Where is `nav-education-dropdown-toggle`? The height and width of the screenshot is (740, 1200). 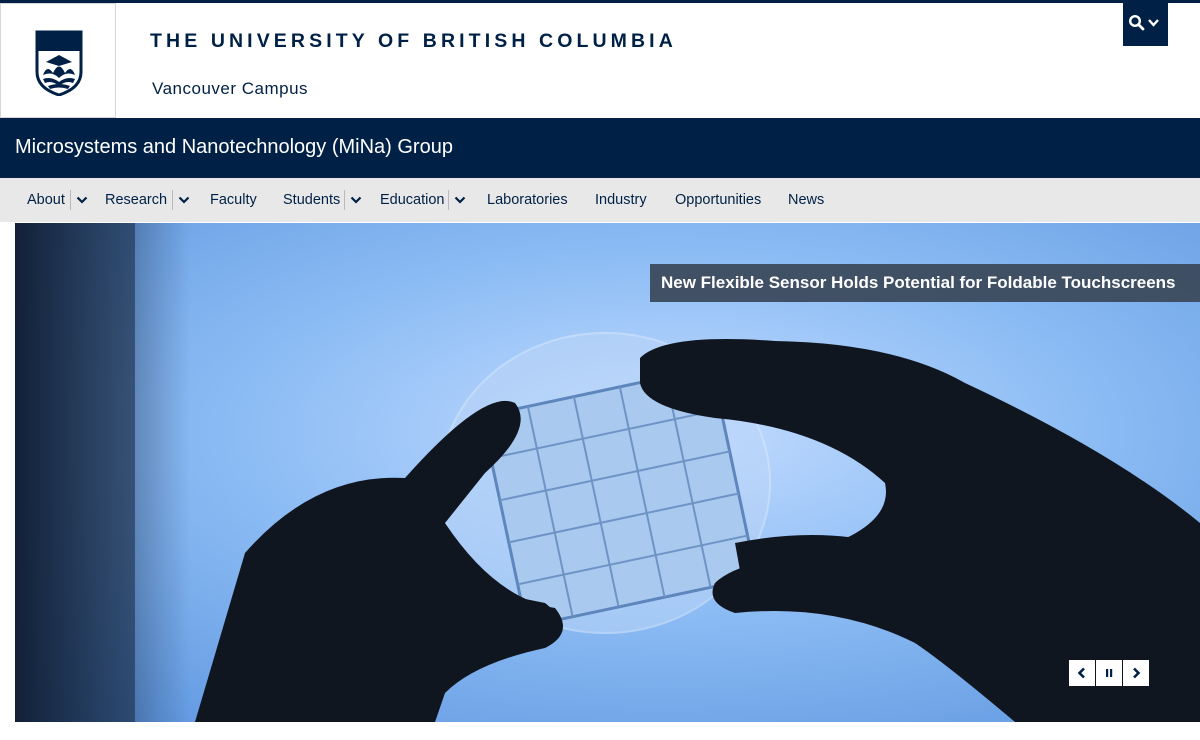
nav-education-dropdown-toggle is located at coordinates (459, 200).